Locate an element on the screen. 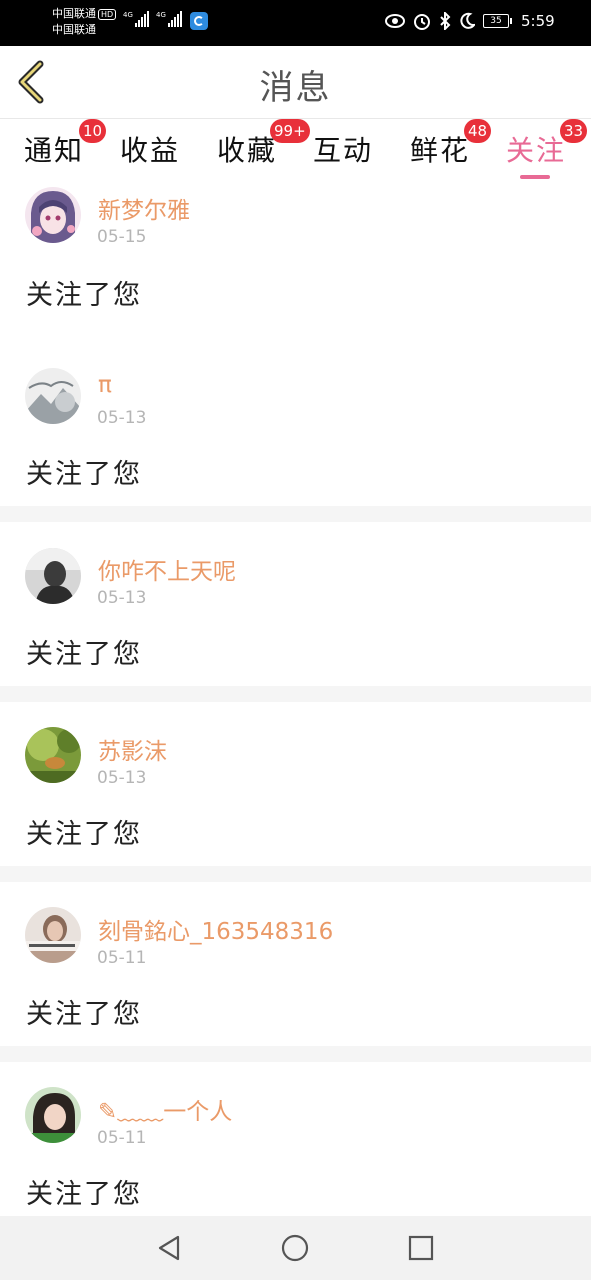  tab-flowers: 鲜花 48 is located at coordinates (451, 144).